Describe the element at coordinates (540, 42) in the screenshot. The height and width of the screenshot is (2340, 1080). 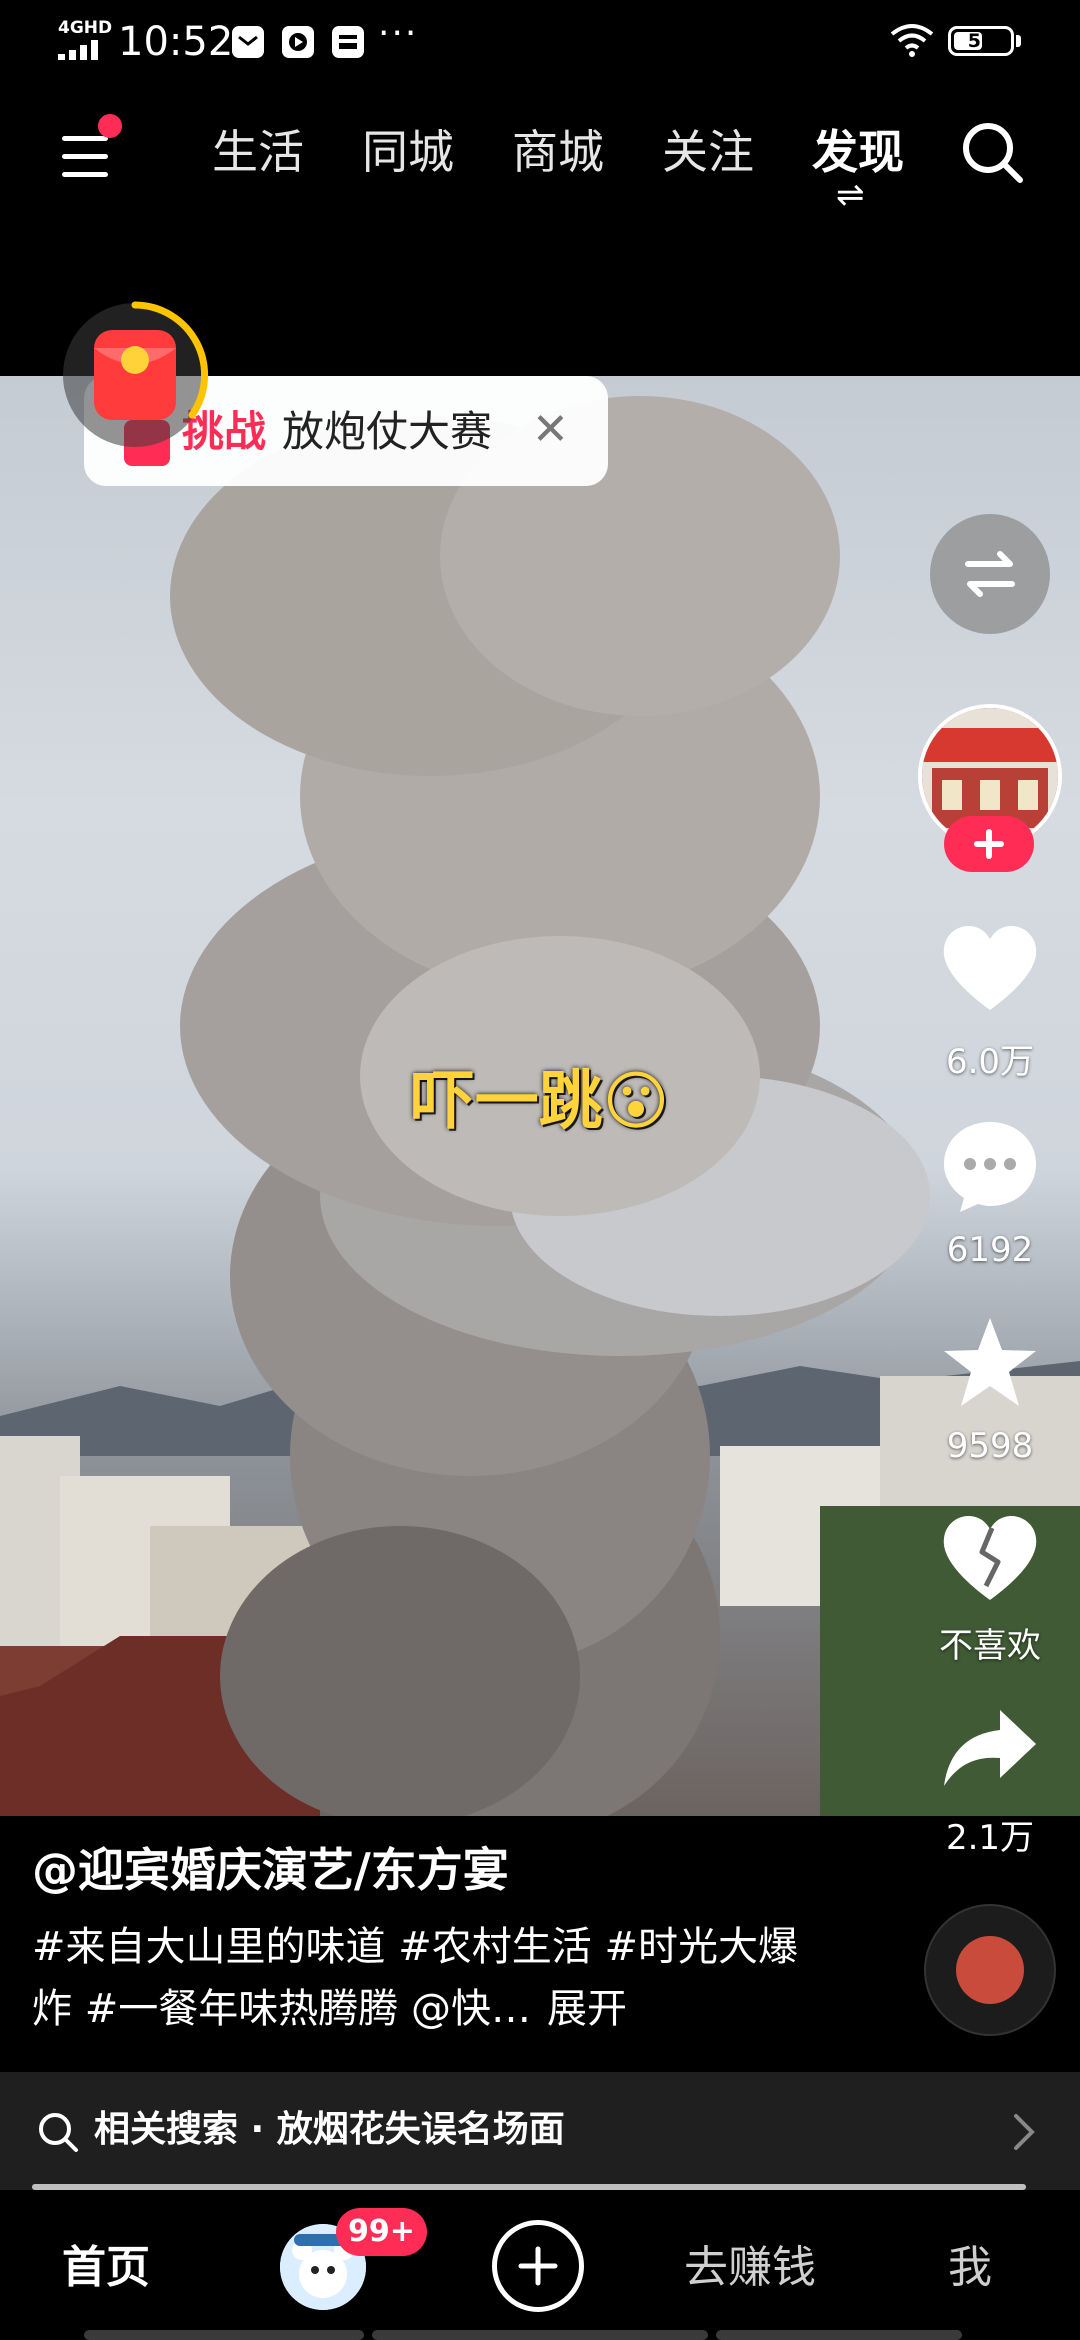
I see `status-bar: 4GHD 10:52 ··· 51` at that location.